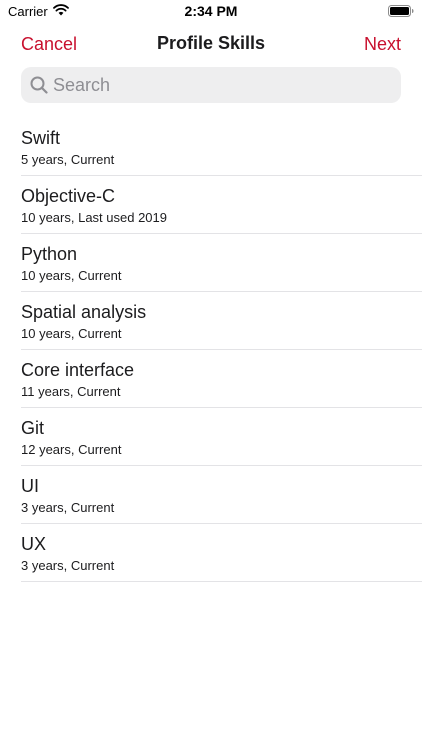  What do you see at coordinates (34, 544) in the screenshot?
I see `skill-name: UX` at bounding box center [34, 544].